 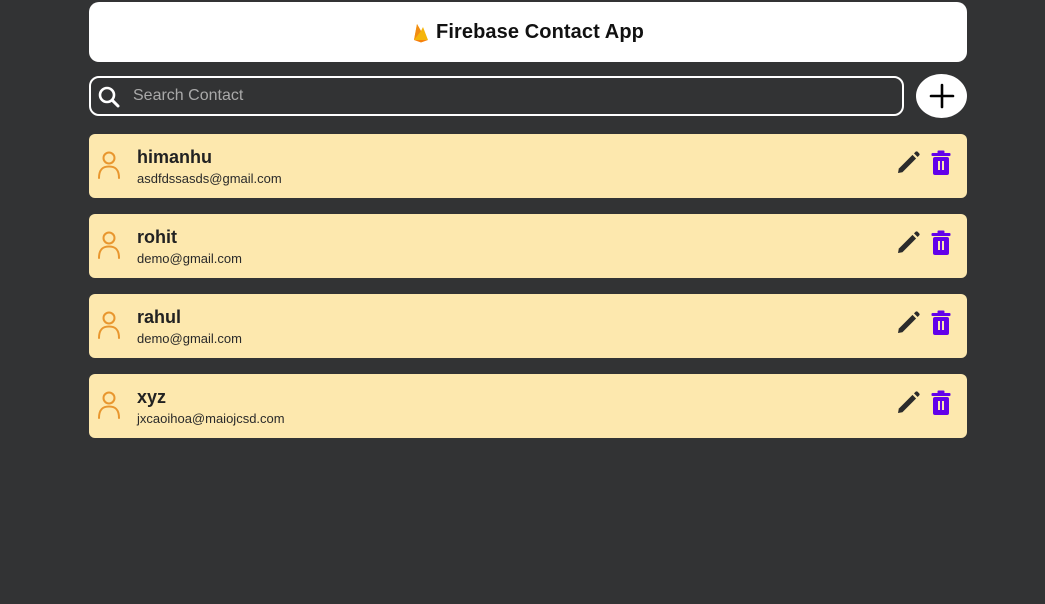 What do you see at coordinates (421, 33) in the screenshot?
I see `firebase-flame-icon` at bounding box center [421, 33].